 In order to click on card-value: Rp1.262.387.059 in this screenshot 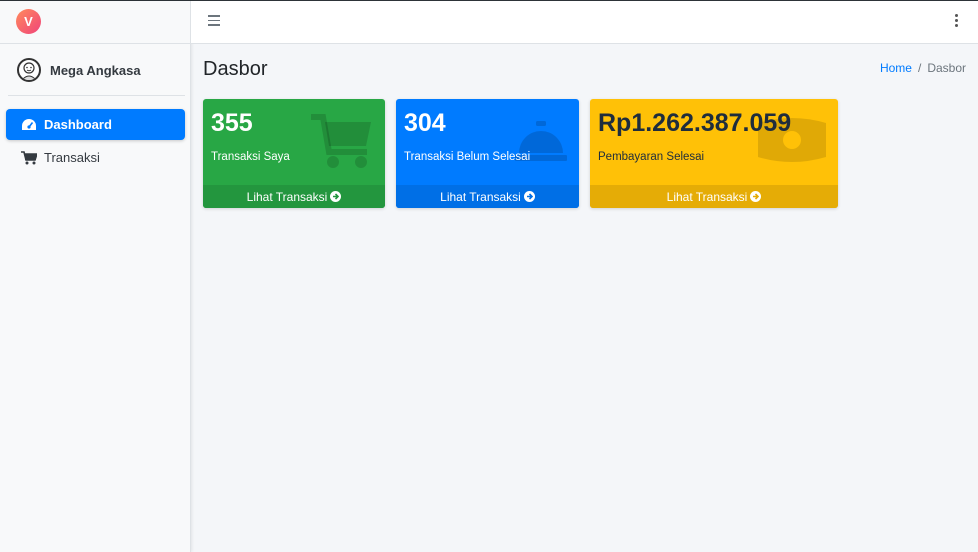, I will do `click(695, 123)`.